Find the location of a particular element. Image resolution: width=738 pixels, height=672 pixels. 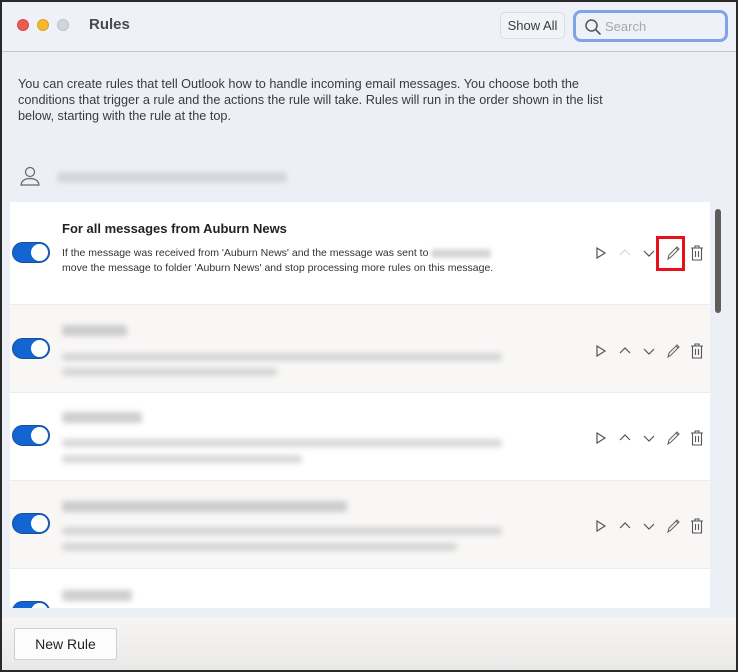

recipient-redacted is located at coordinates (461, 253).